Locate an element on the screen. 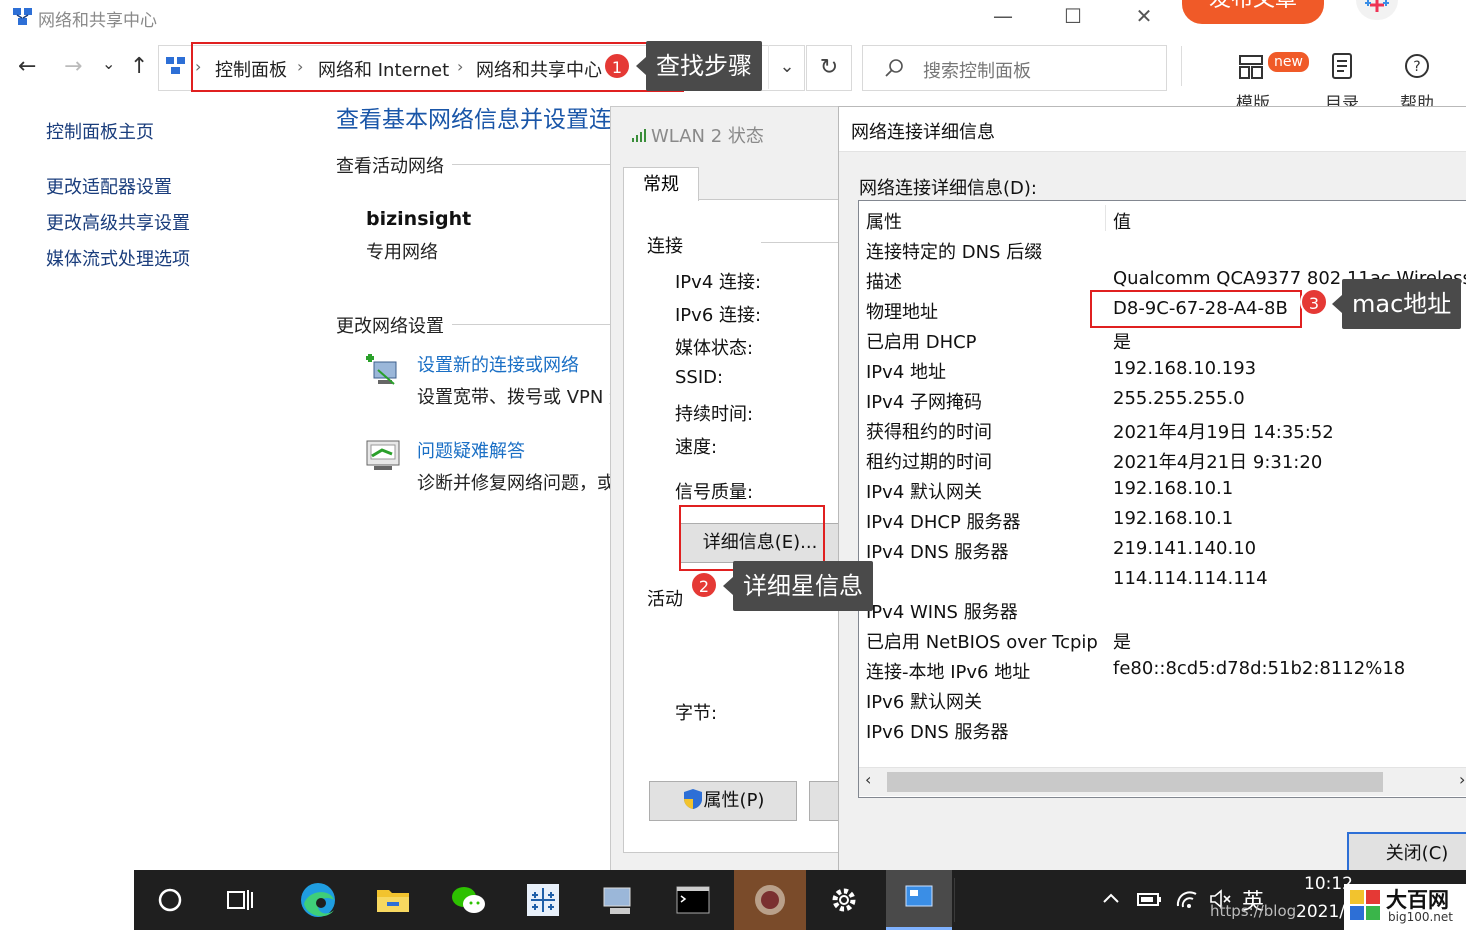  wechat-icon is located at coordinates (468, 900).